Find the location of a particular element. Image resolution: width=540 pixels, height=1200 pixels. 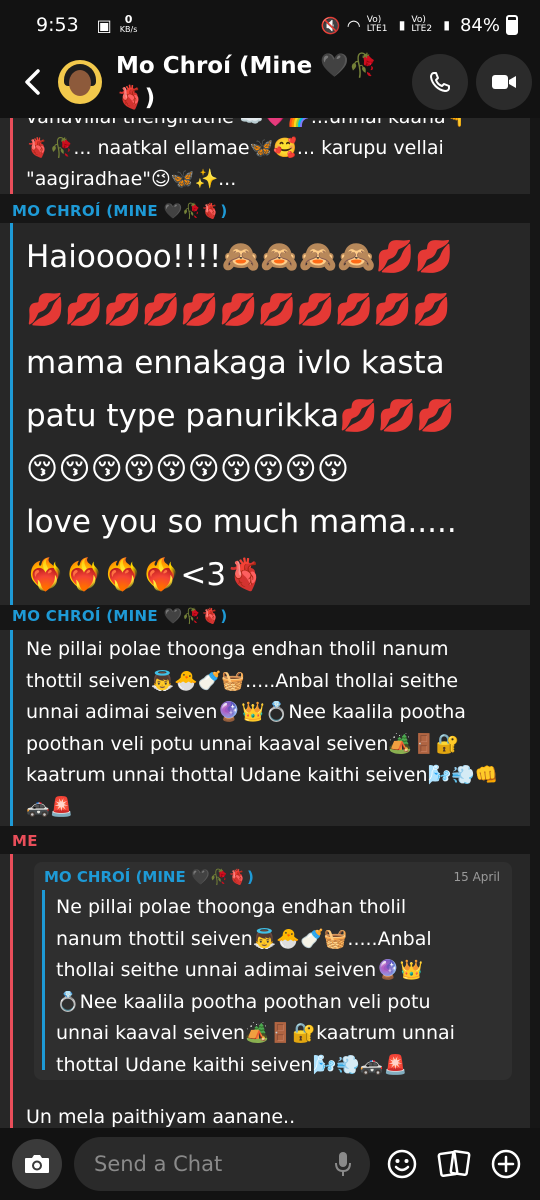

sender-name: ME is located at coordinates (25, 841).